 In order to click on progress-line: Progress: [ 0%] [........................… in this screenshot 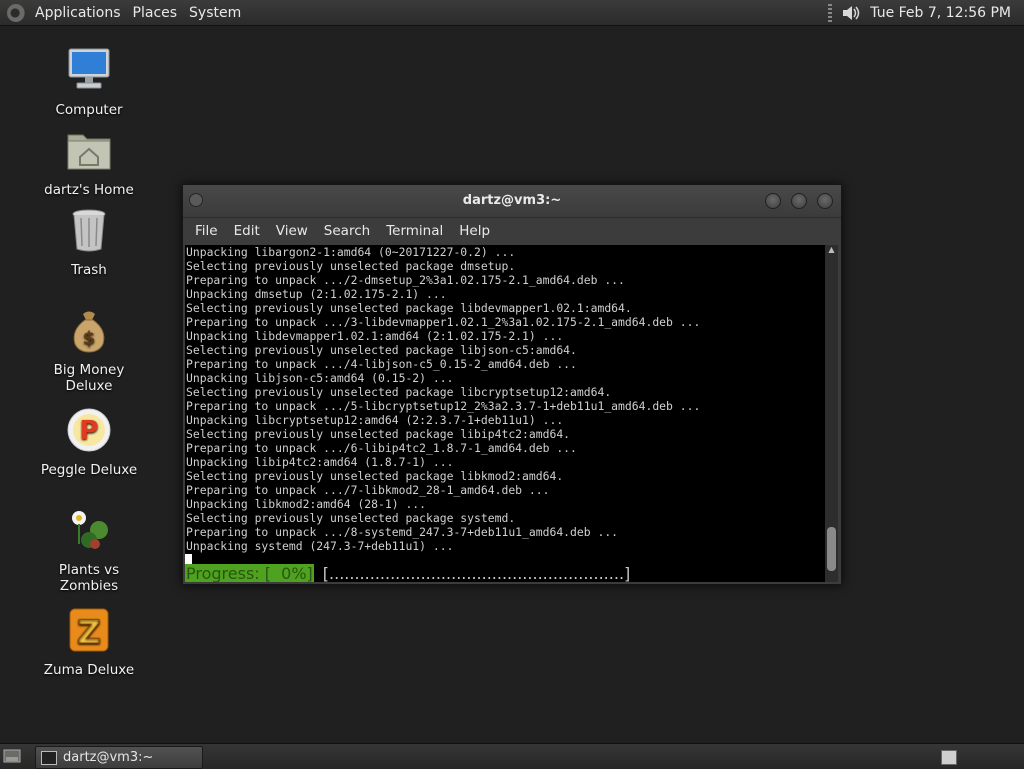, I will do `click(505, 573)`.